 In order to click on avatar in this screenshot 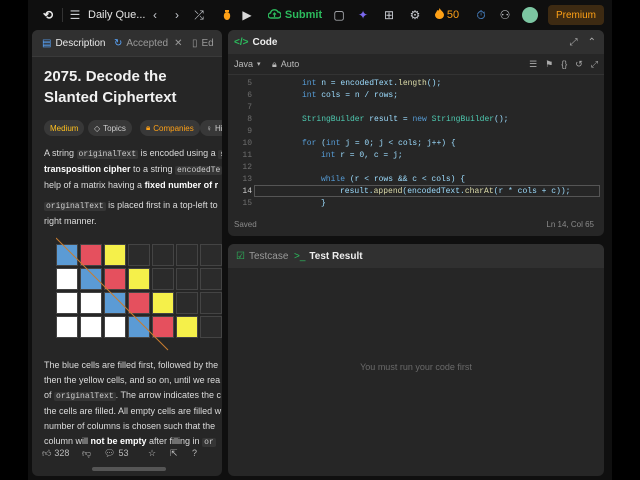, I will do `click(530, 15)`.